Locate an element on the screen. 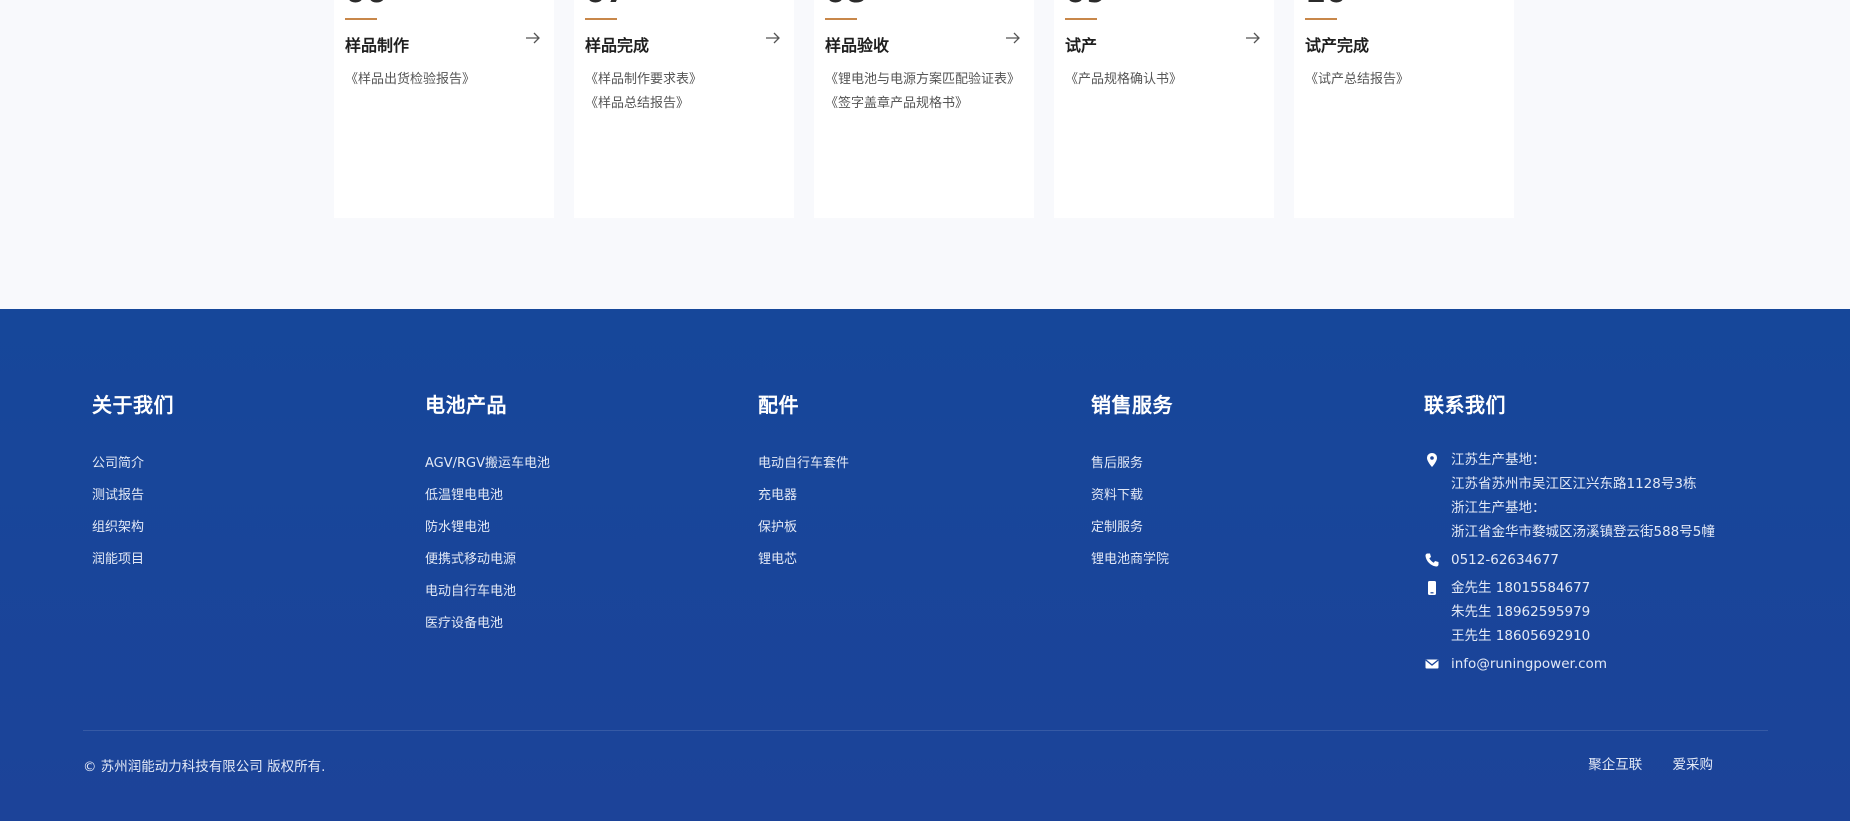  process-card: 08 样品验收 《锂电池与电源方案匹配验证表》 《签字盖章产品规格书》 is located at coordinates (924, 109).